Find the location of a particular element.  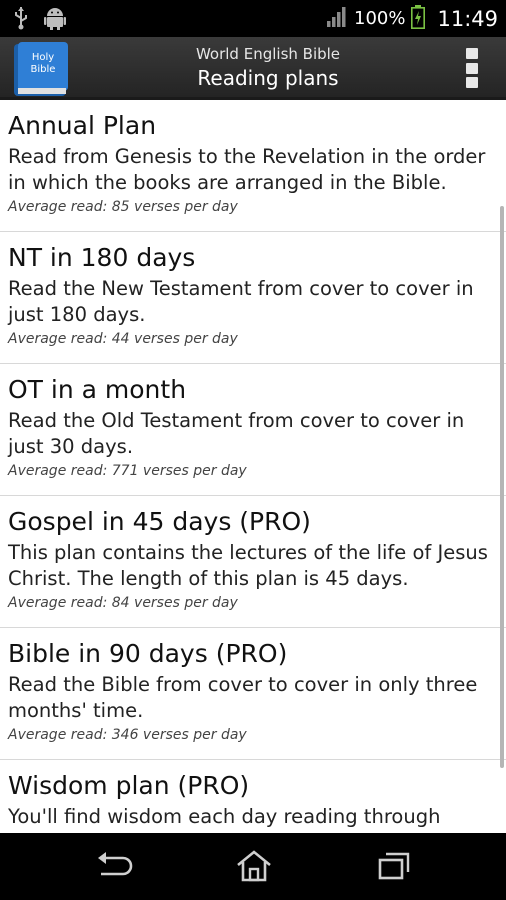

plan-average: Average read: 346 verses per day is located at coordinates (127, 735).